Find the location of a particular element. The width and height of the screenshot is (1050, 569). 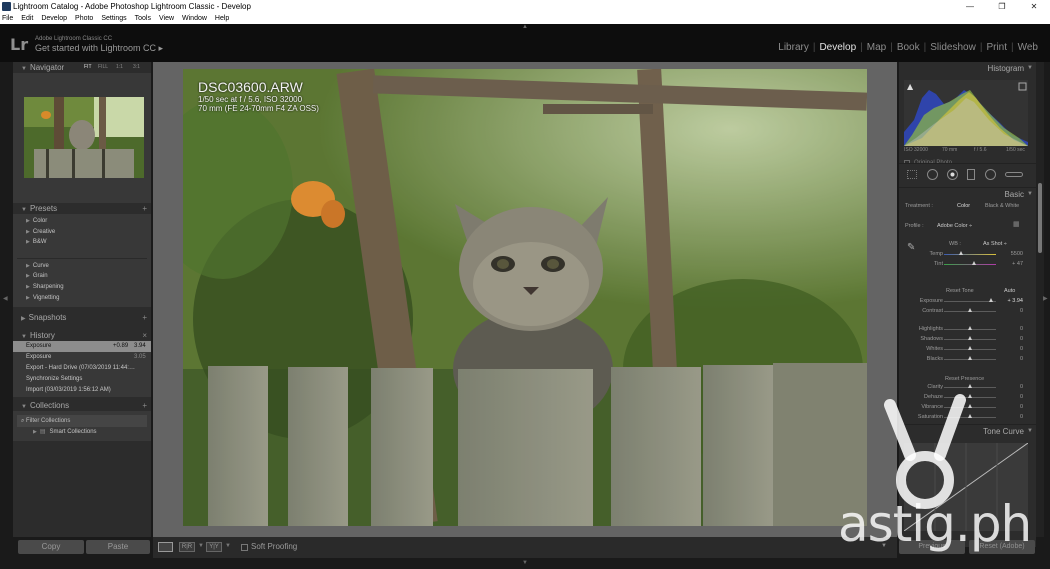

zoom-3-1: 3:1 is located at coordinates (136, 67).